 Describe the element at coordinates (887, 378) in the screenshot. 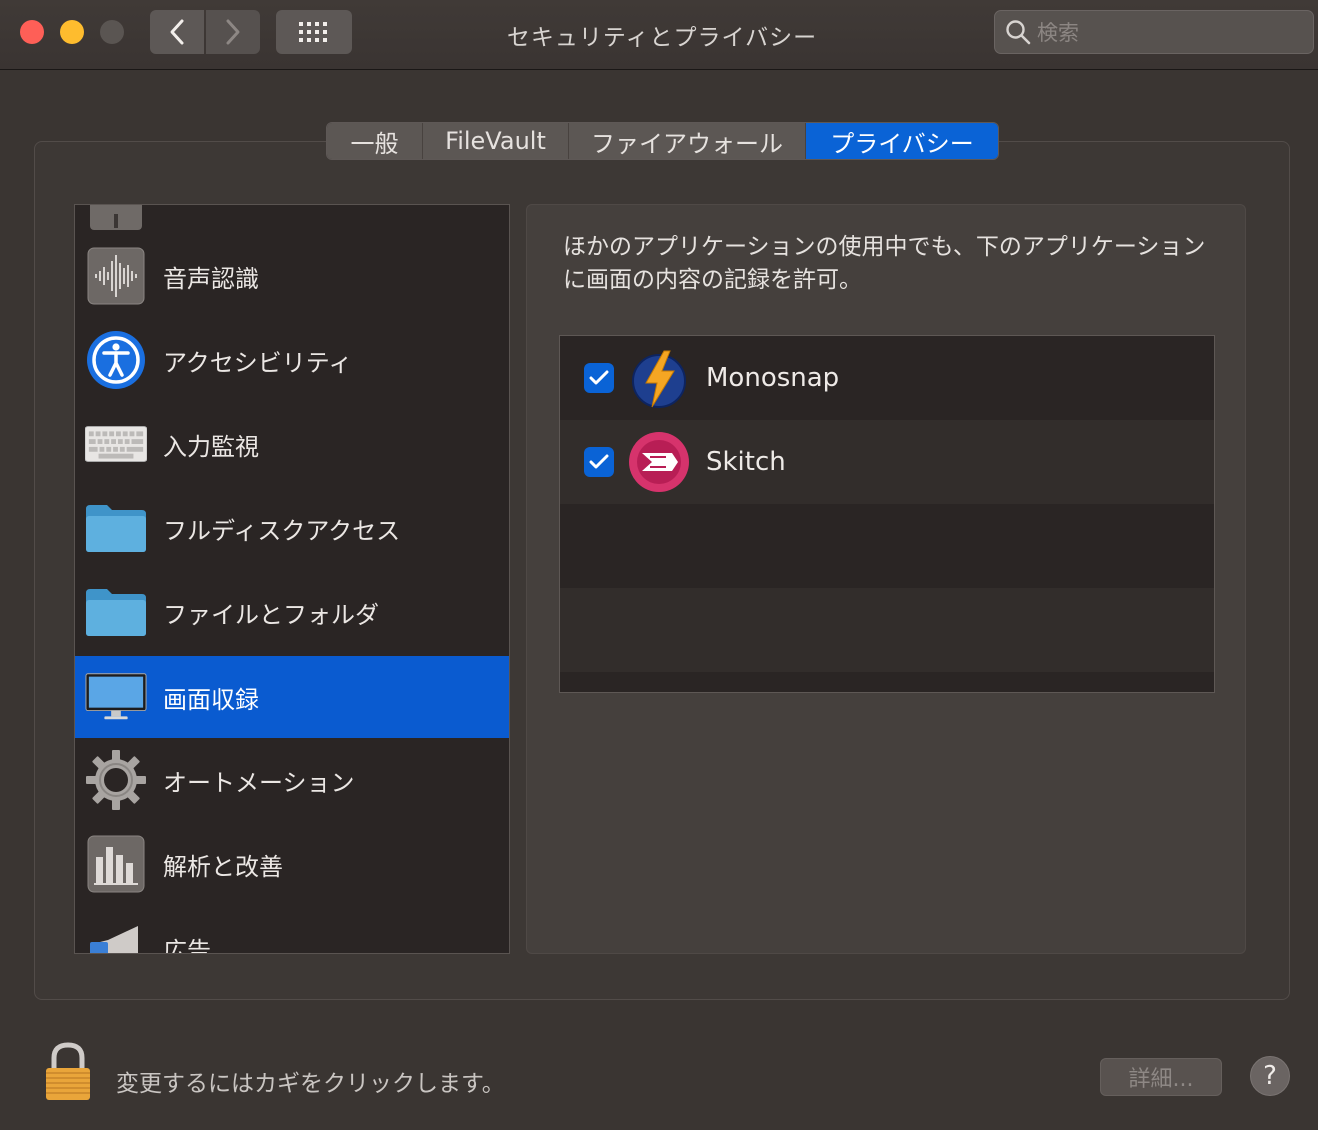

I see `list-item: Monosnap` at that location.